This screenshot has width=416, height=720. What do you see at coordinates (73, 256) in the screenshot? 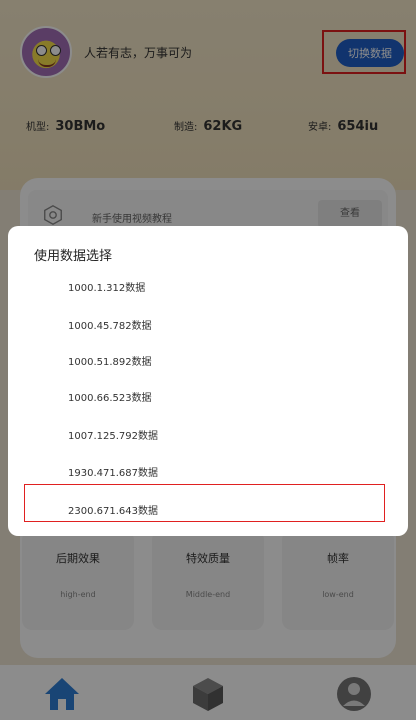
I see `dialog-title: 使用数据选择` at bounding box center [73, 256].